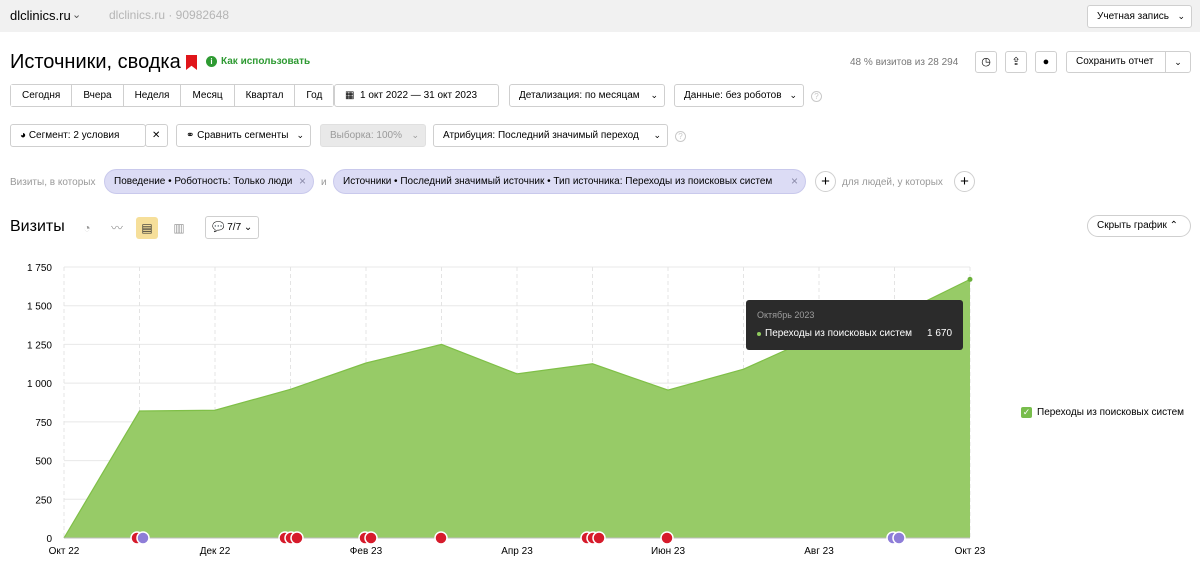  What do you see at coordinates (350, 95) in the screenshot?
I see `calendar-icon: ▦` at bounding box center [350, 95].